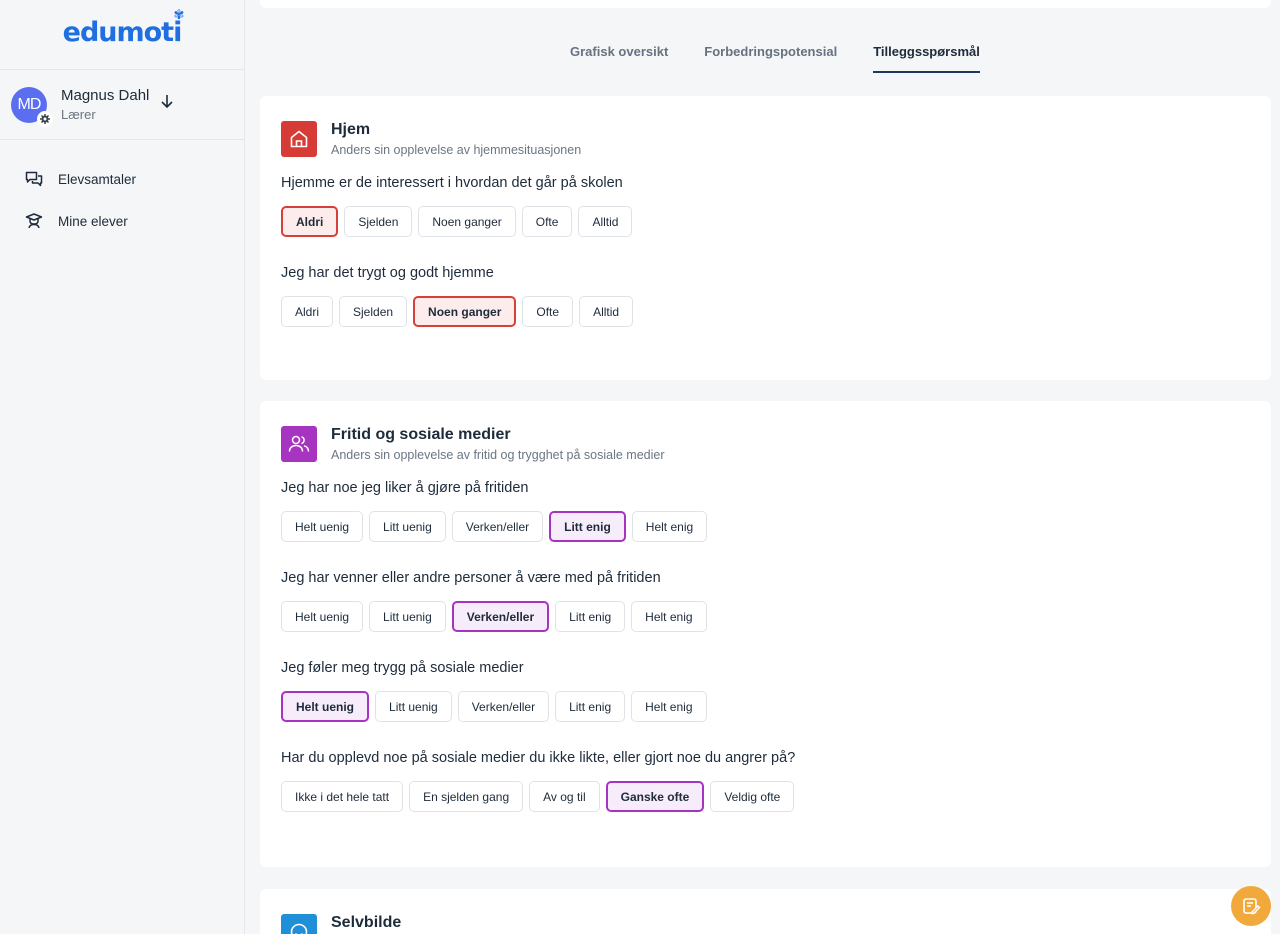 This screenshot has width=1280, height=934. Describe the element at coordinates (342, 796) in the screenshot. I see `option-button: Ikke i det hele tatt` at that location.